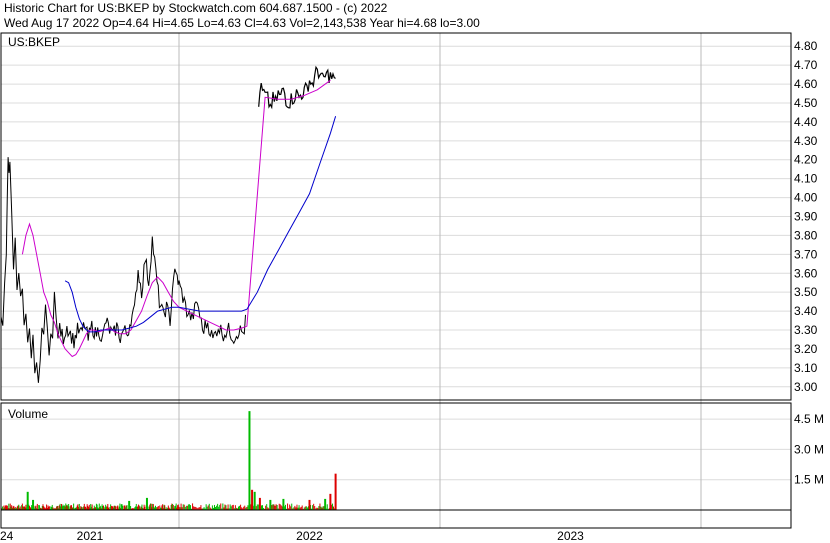  I want to click on price-tick-label: 4.80, so click(806, 46).